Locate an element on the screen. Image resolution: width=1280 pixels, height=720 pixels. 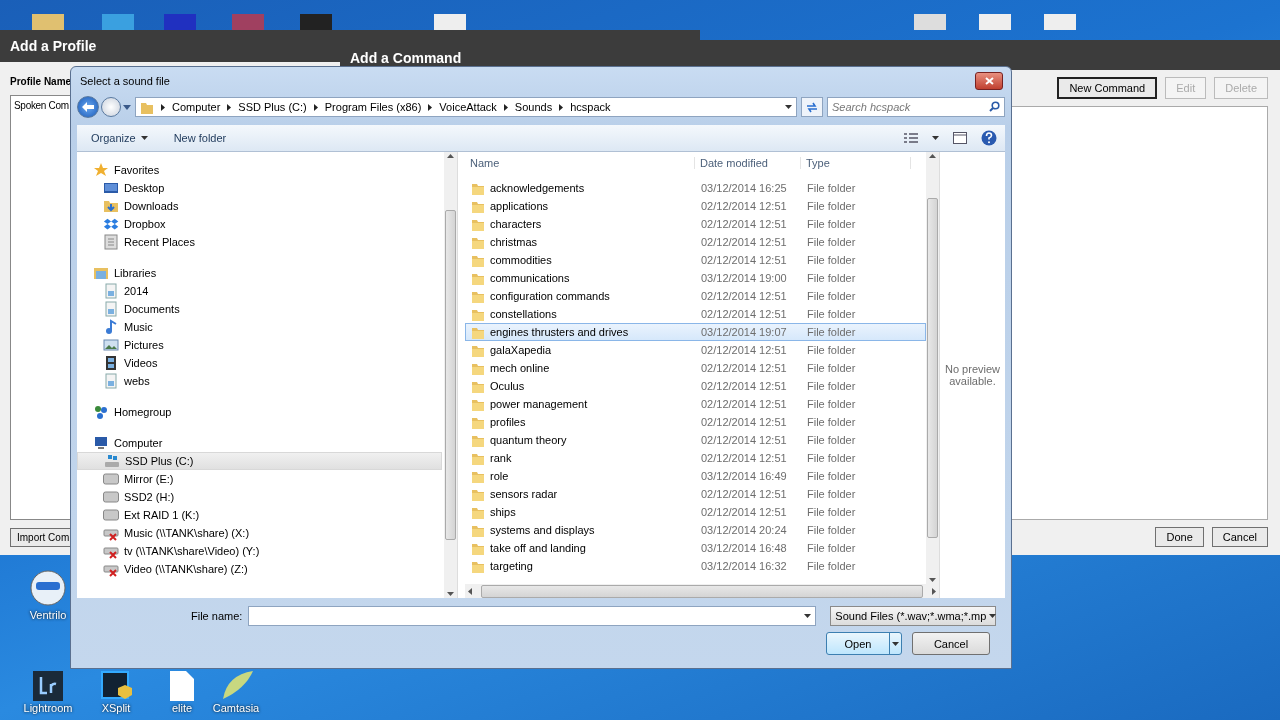
refresh-button is located at coordinates (812, 107).